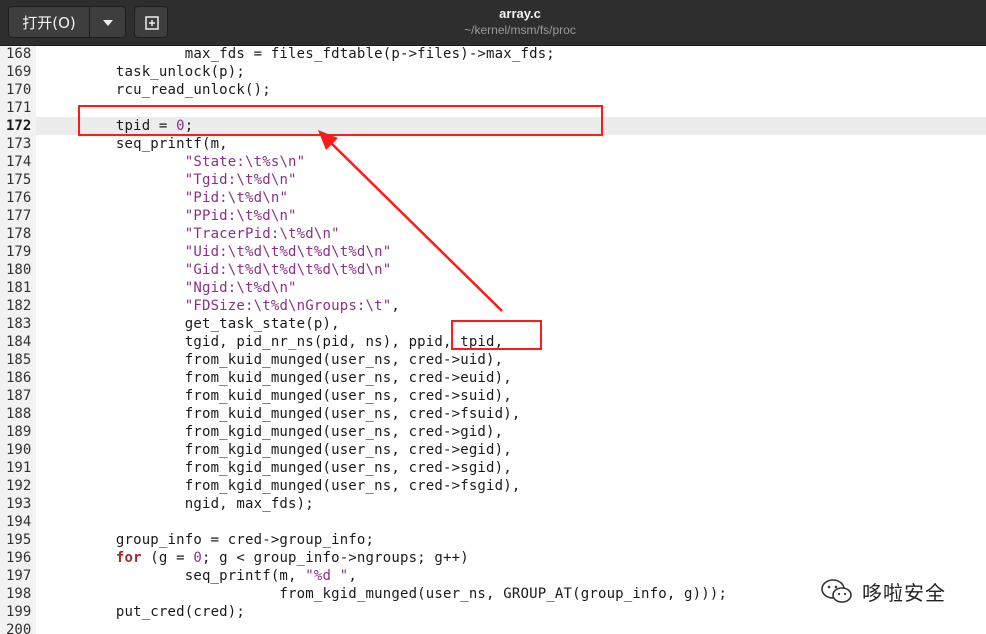  I want to click on line-number-gutter: 197, so click(18, 576).